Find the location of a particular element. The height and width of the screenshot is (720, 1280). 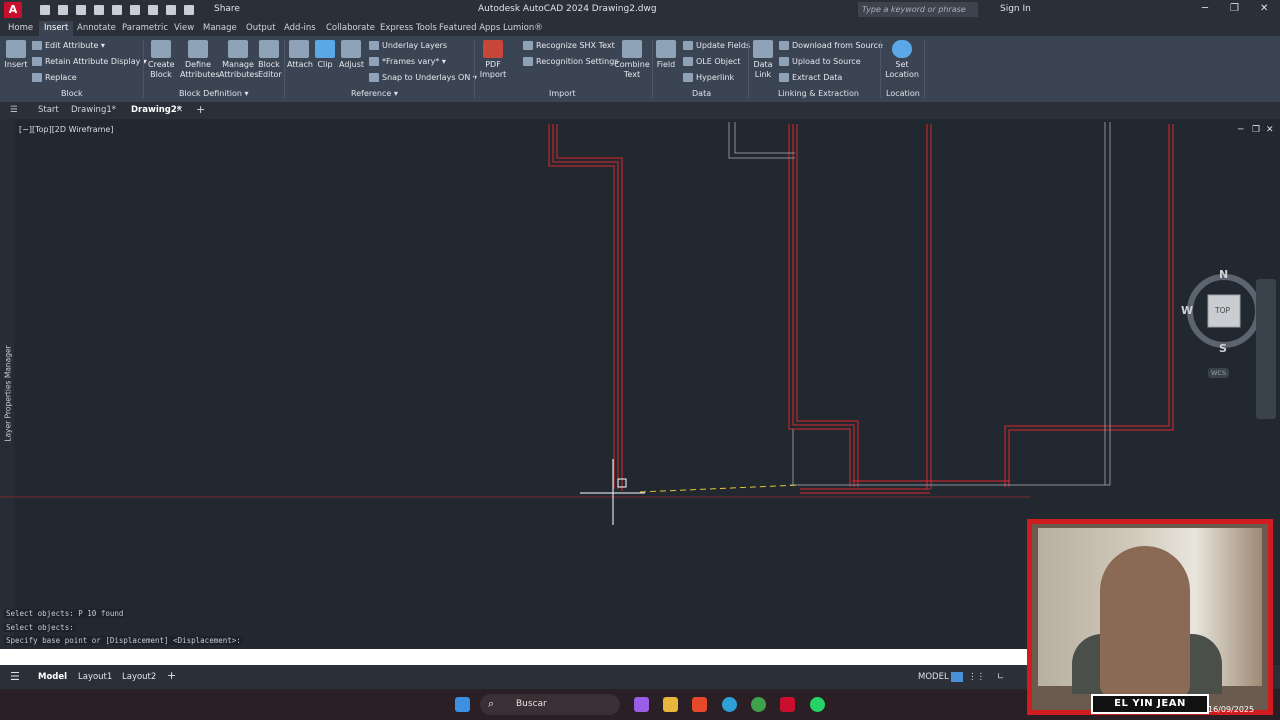

set-location-button: Set Location is located at coordinates (902, 60).